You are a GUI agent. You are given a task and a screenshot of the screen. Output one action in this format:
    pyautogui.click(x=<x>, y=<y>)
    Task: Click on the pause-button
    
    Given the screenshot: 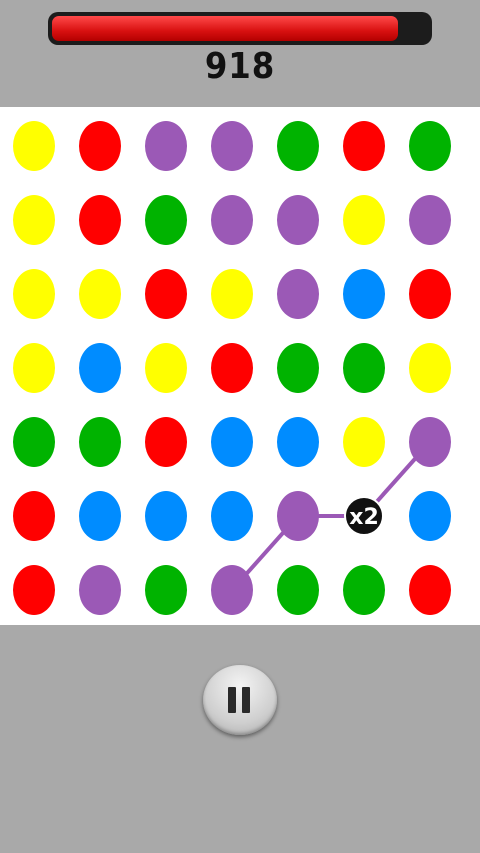 What is the action you would take?
    pyautogui.click(x=240, y=700)
    